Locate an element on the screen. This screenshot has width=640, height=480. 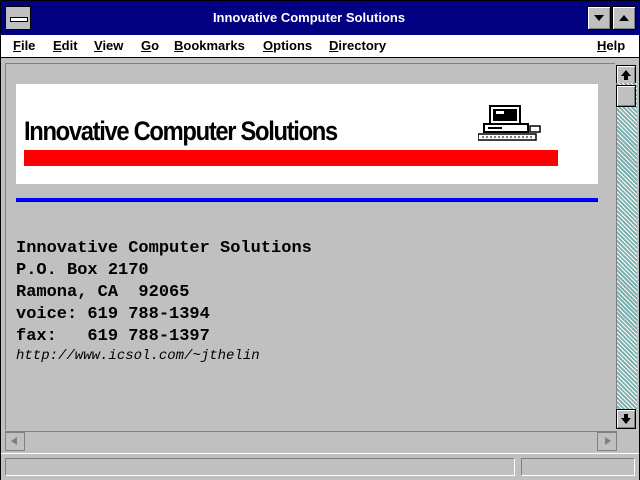
banner-red-bar is located at coordinates (291, 158).